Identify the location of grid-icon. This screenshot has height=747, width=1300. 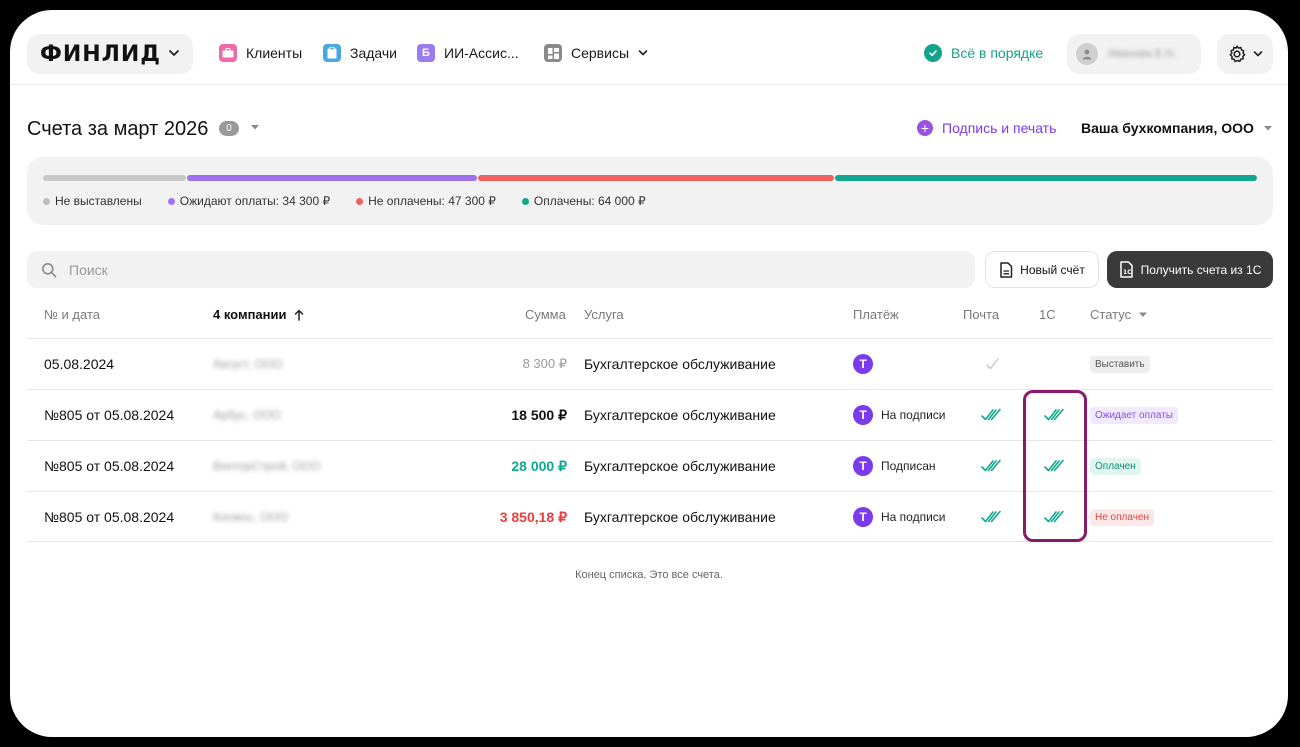
(553, 53).